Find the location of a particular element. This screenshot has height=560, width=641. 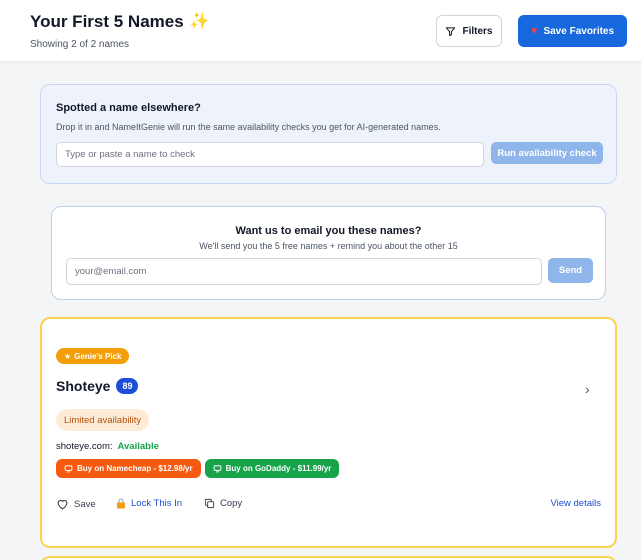

save-favorites-label: Save Favorites is located at coordinates (579, 31).